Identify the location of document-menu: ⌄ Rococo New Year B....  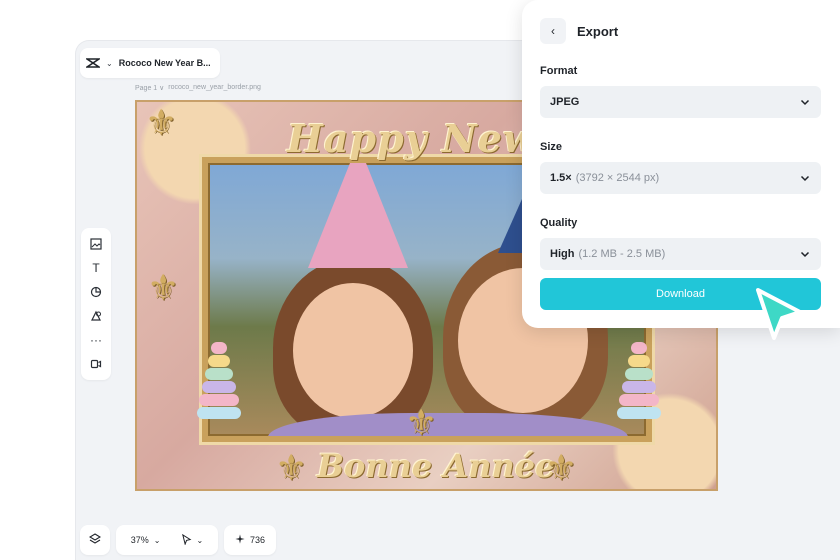
(150, 63).